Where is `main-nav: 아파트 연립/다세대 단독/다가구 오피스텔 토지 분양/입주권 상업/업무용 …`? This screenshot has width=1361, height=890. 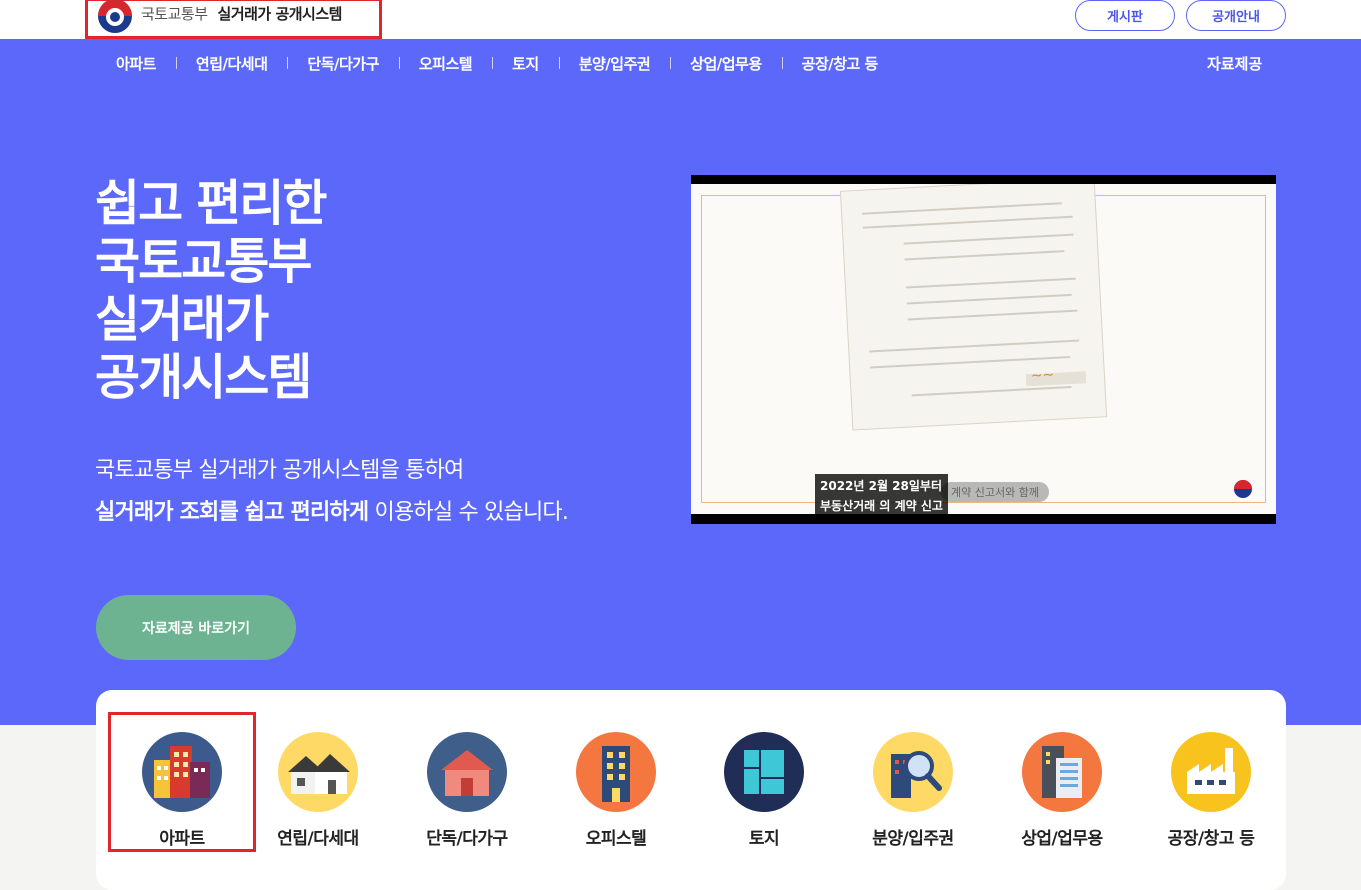
main-nav: 아파트 연립/다세대 단독/다가구 오피스텔 토지 분양/입주권 상업/업무용 … is located at coordinates (497, 63).